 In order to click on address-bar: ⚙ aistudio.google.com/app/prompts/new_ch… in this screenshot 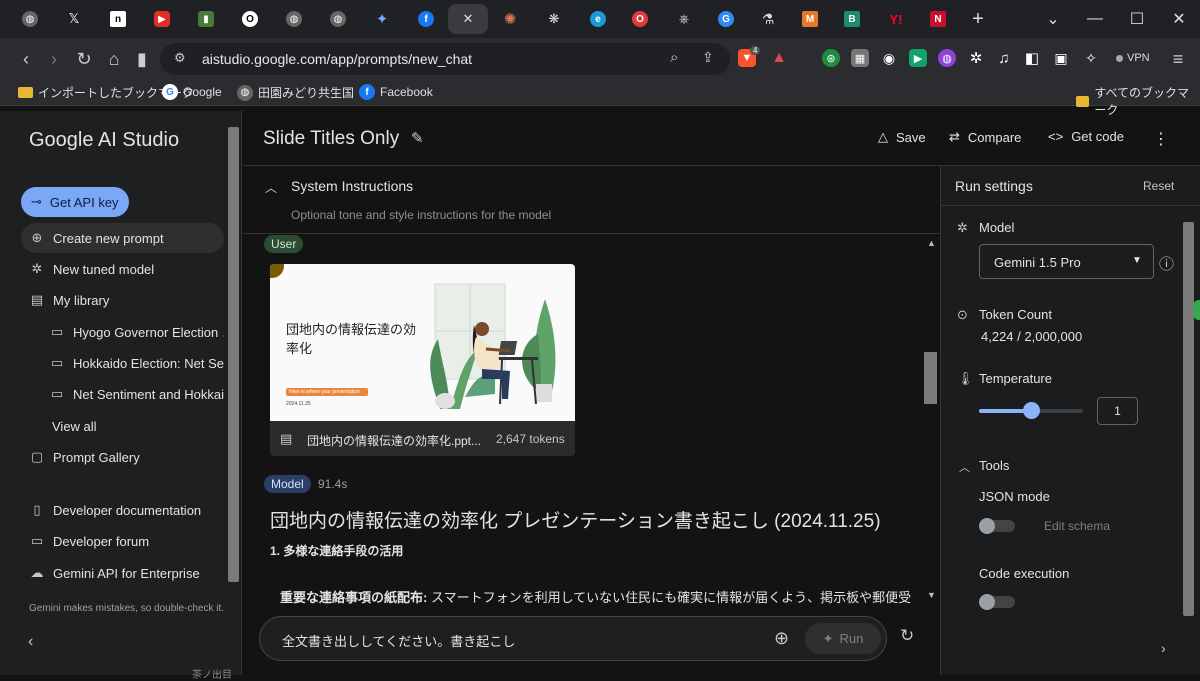, I will do `click(445, 59)`.